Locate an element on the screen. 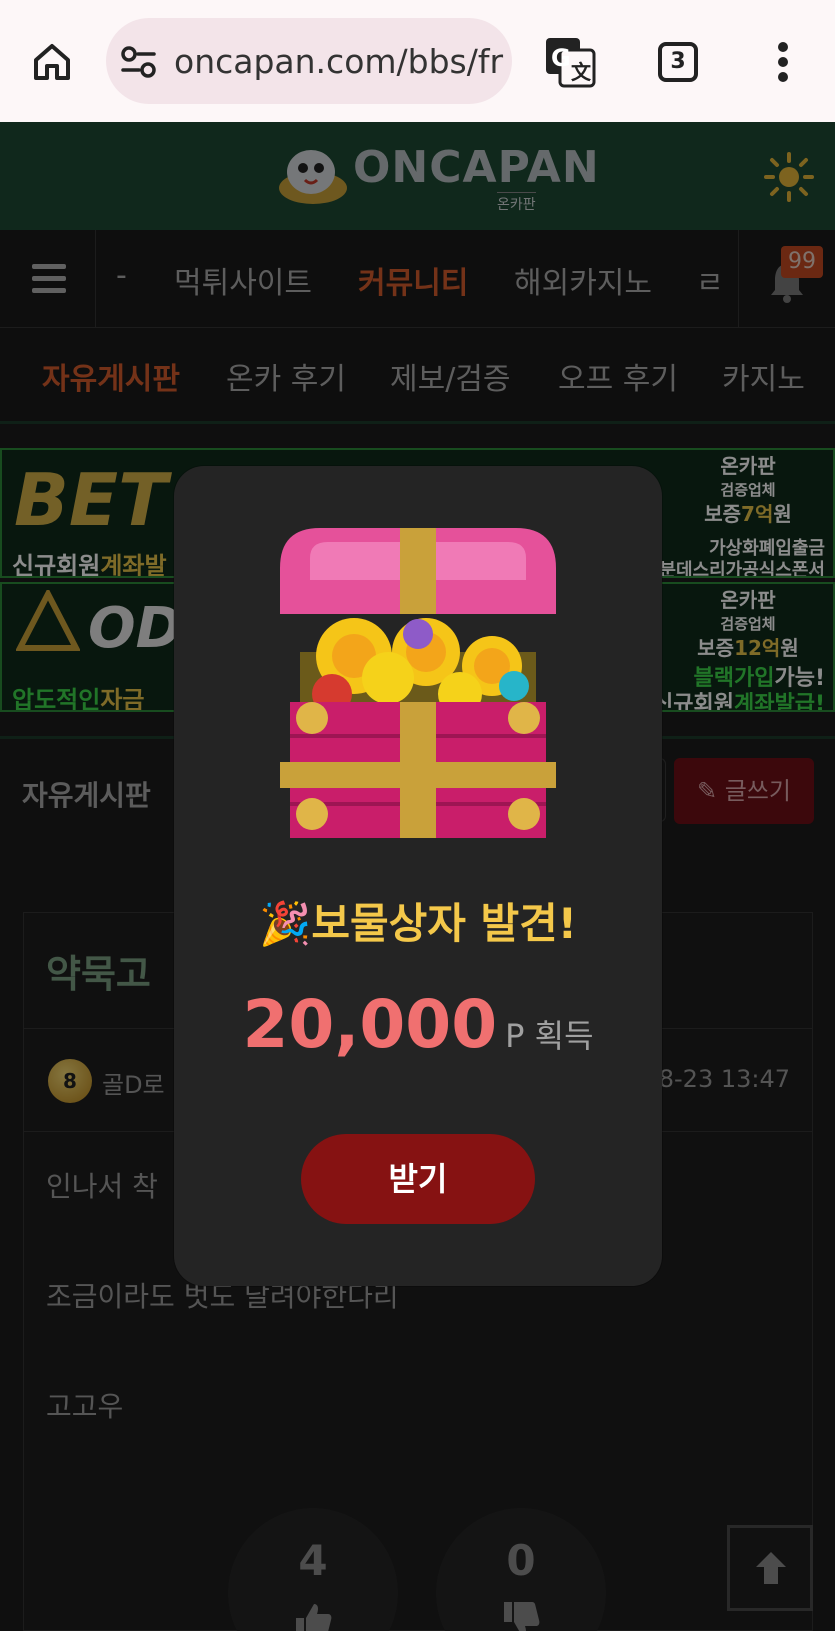  browser-toolbar: oncapan.com/bbs/fr G 文 3 is located at coordinates (417, 61).